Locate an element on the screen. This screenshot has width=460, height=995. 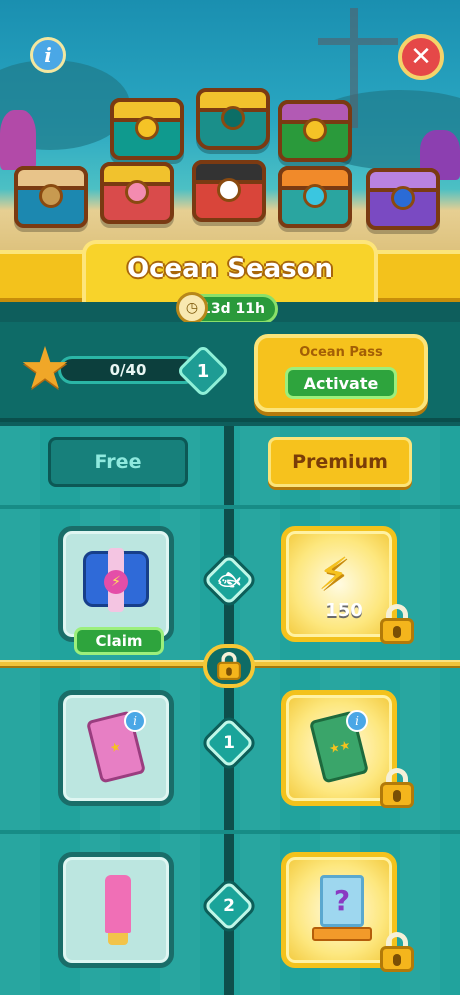
ocean-pass-label: Ocean Pass is located at coordinates (341, 352).